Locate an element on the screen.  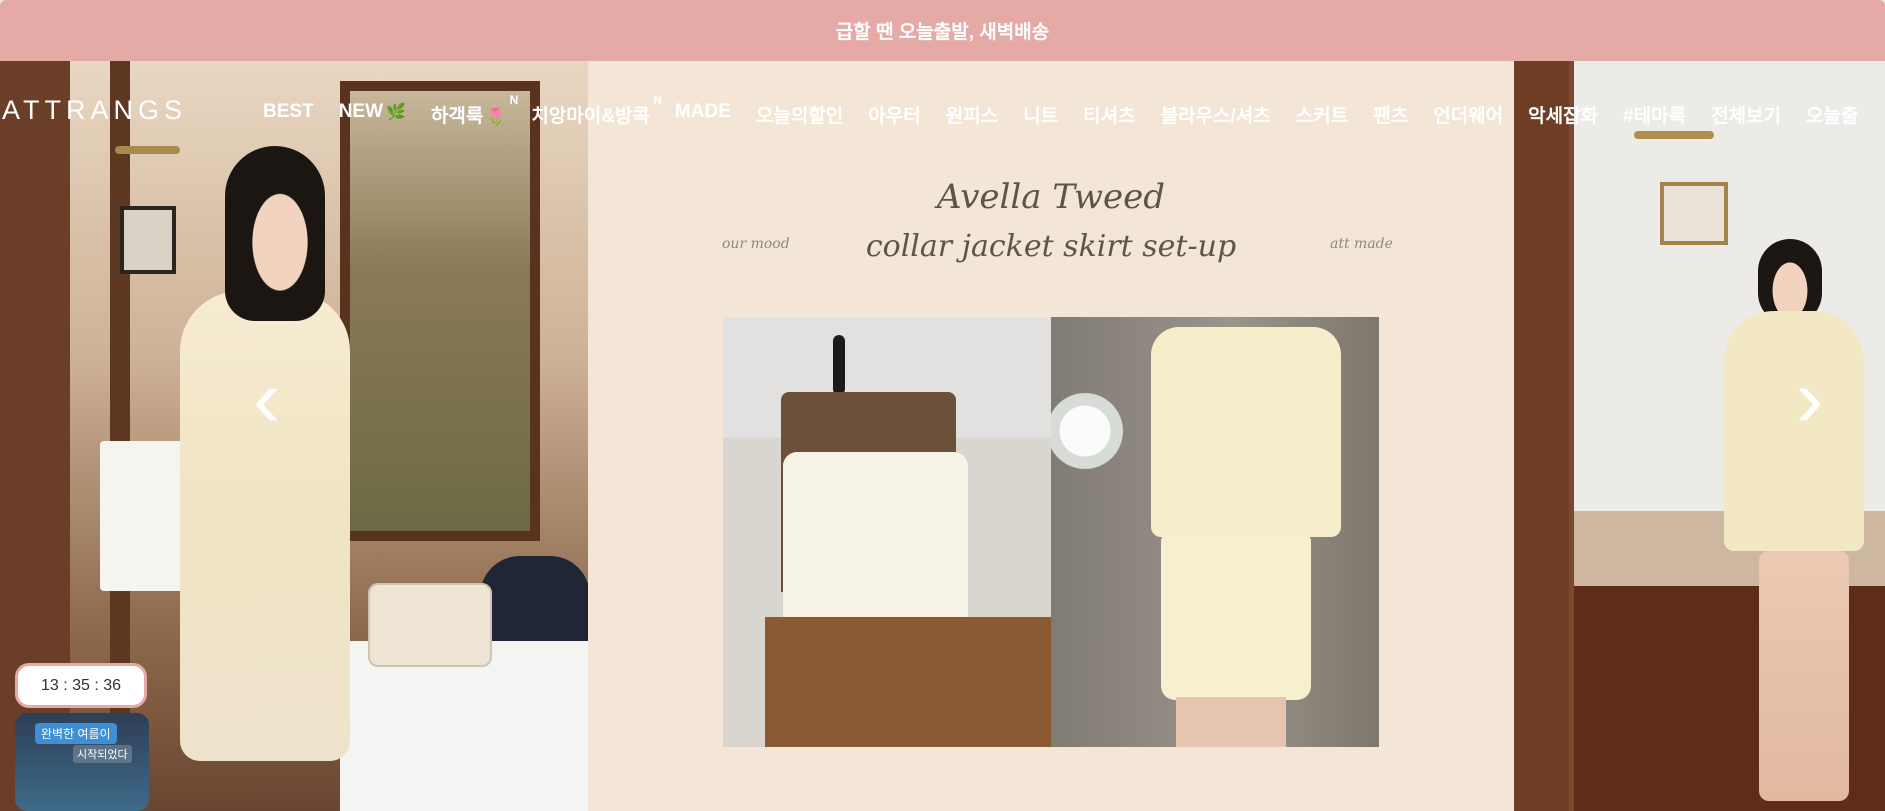
model-head is located at coordinates (275, 233).